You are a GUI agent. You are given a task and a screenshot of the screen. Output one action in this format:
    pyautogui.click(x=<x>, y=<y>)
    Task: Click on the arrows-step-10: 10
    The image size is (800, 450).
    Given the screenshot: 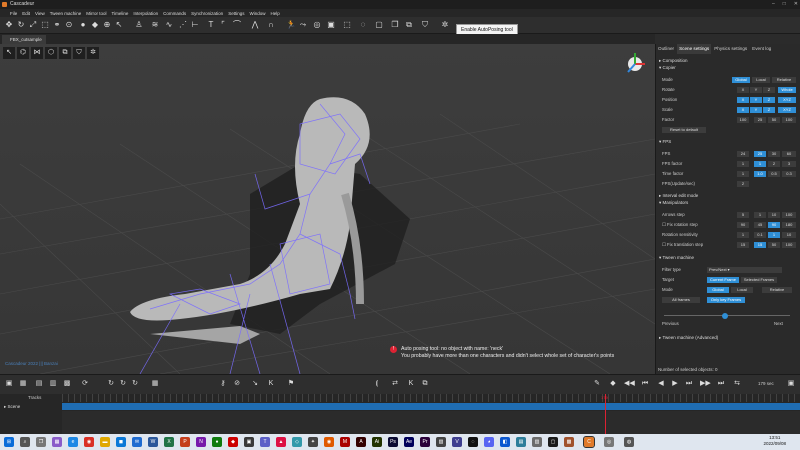 What is the action you would take?
    pyautogui.click(x=774, y=214)
    